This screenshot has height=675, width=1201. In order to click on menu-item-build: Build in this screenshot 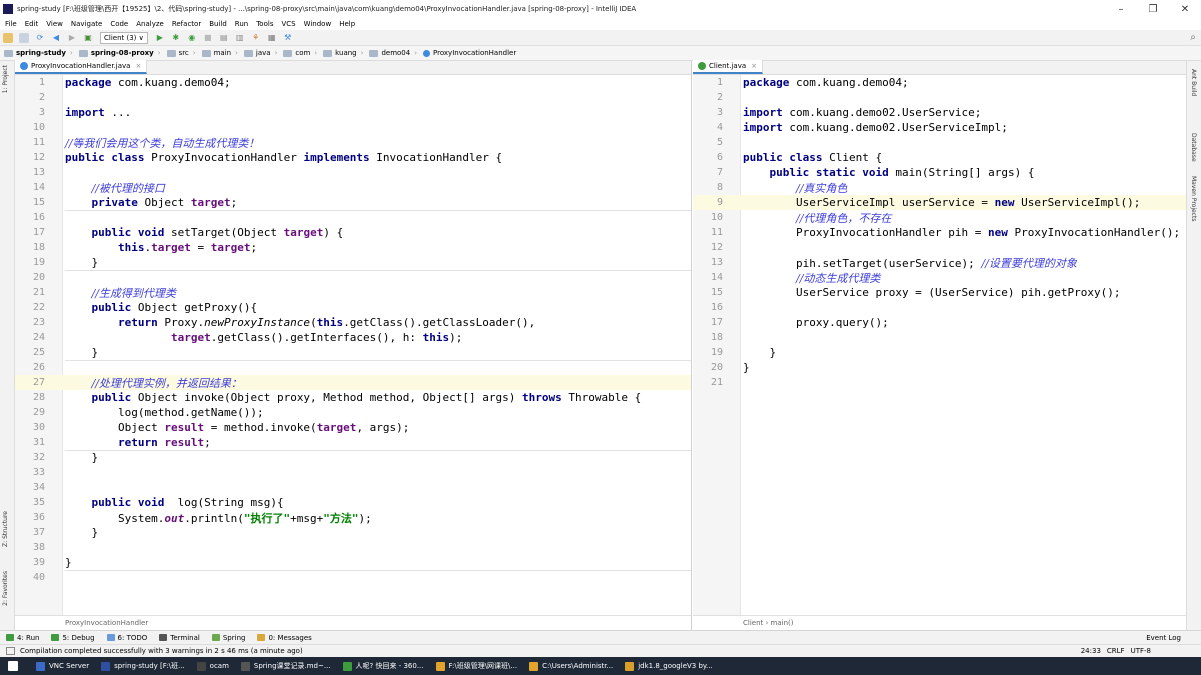, I will do `click(218, 24)`.